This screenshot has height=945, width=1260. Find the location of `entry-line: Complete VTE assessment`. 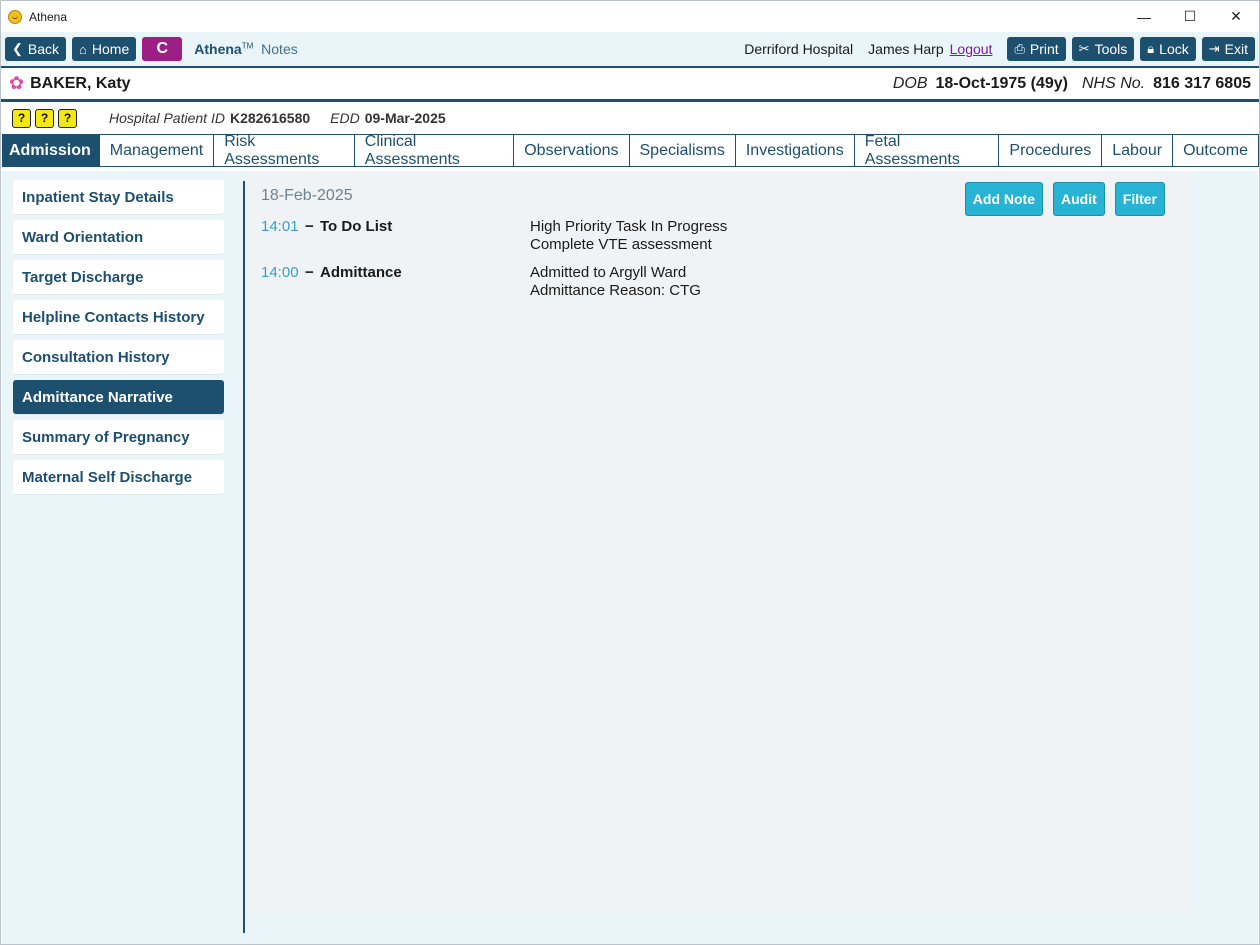

entry-line: Complete VTE assessment is located at coordinates (621, 244).